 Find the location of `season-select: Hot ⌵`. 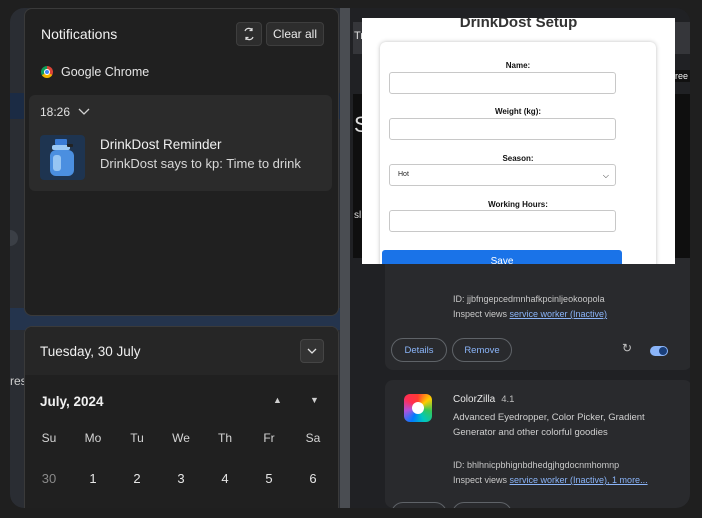

season-select: Hot ⌵ is located at coordinates (502, 175).